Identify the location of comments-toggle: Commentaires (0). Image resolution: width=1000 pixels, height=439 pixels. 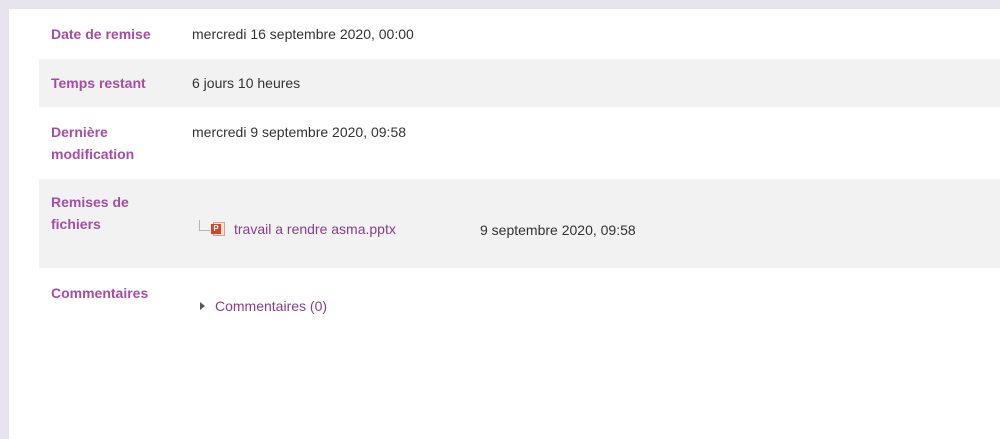
(263, 306).